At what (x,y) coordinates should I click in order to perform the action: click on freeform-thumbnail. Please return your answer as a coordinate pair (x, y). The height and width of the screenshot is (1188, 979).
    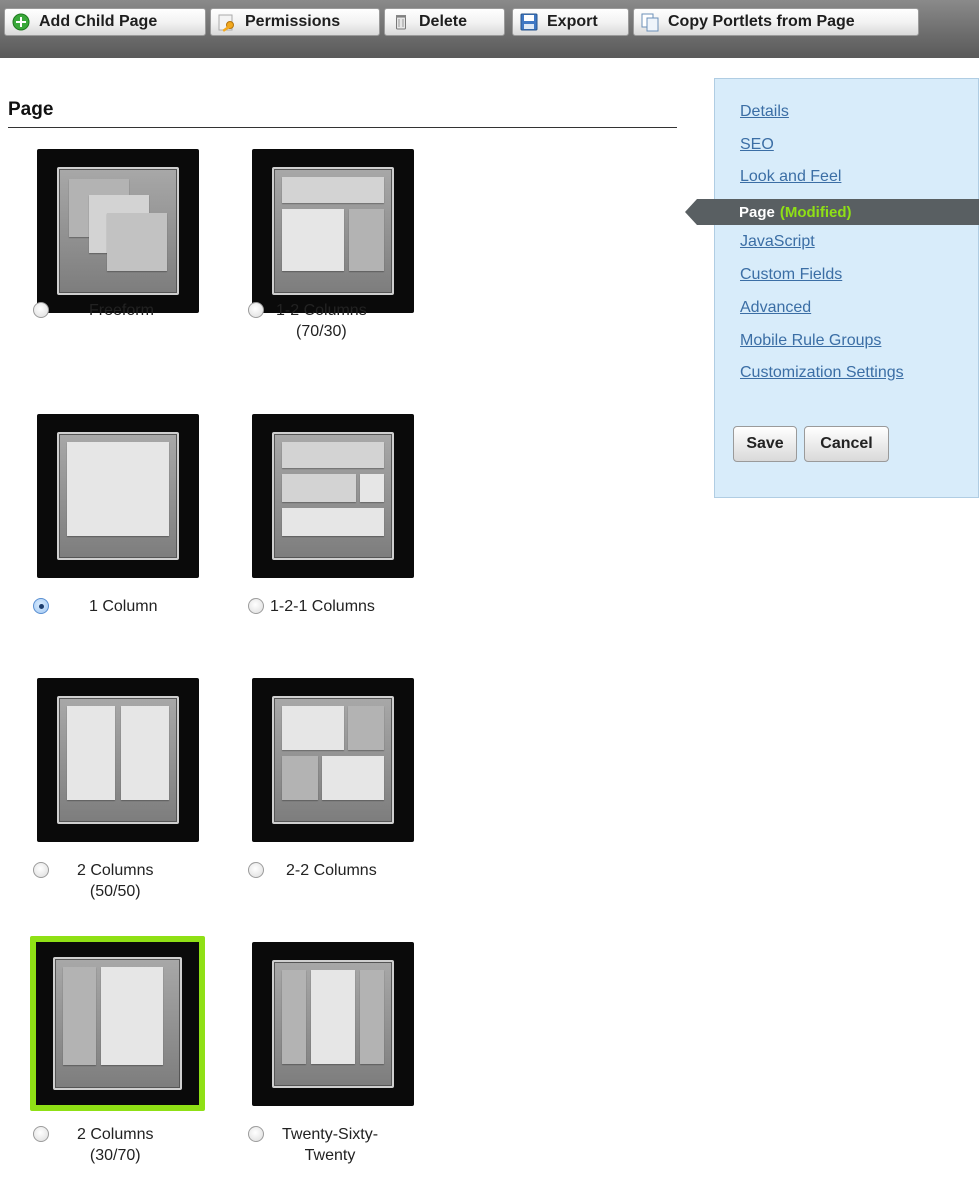
    Looking at the image, I should click on (118, 231).